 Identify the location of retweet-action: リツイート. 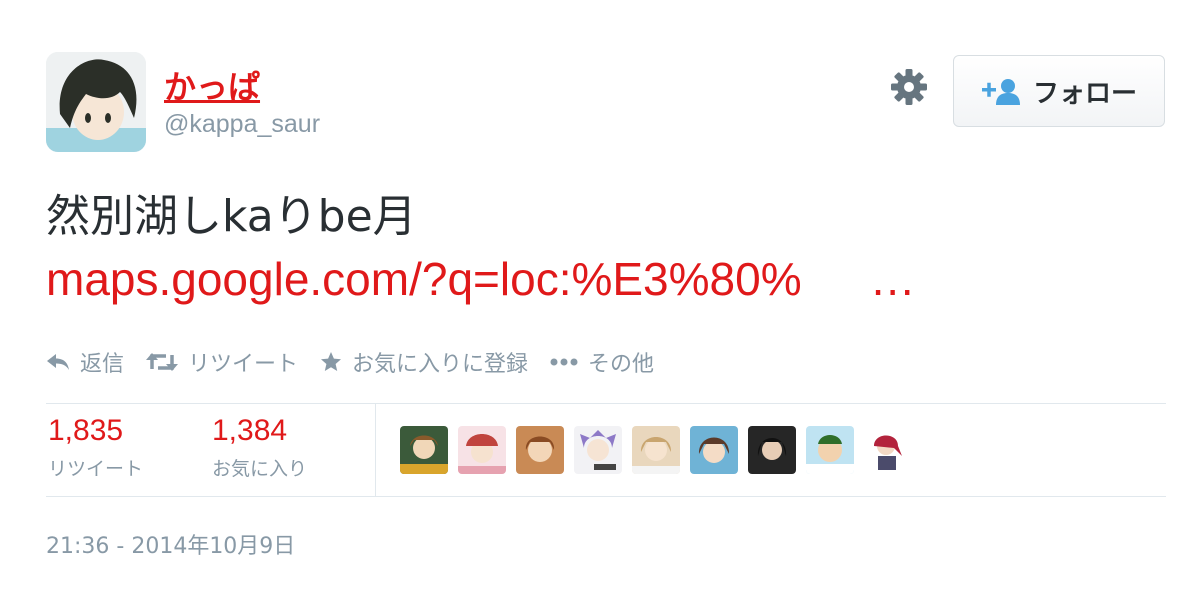
(222, 362).